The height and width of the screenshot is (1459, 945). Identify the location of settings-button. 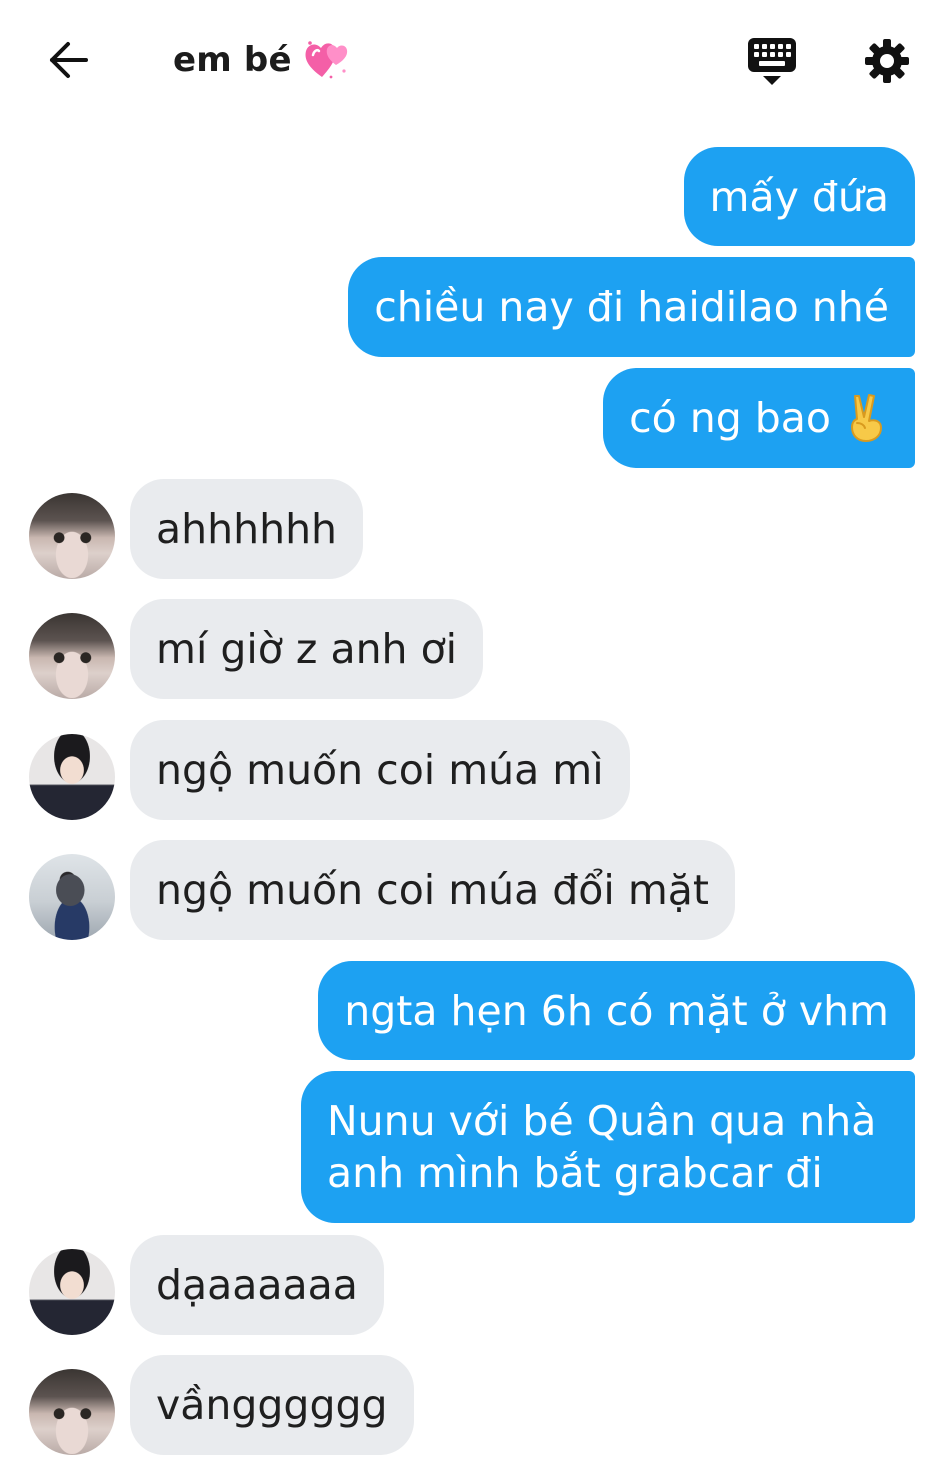
(887, 61).